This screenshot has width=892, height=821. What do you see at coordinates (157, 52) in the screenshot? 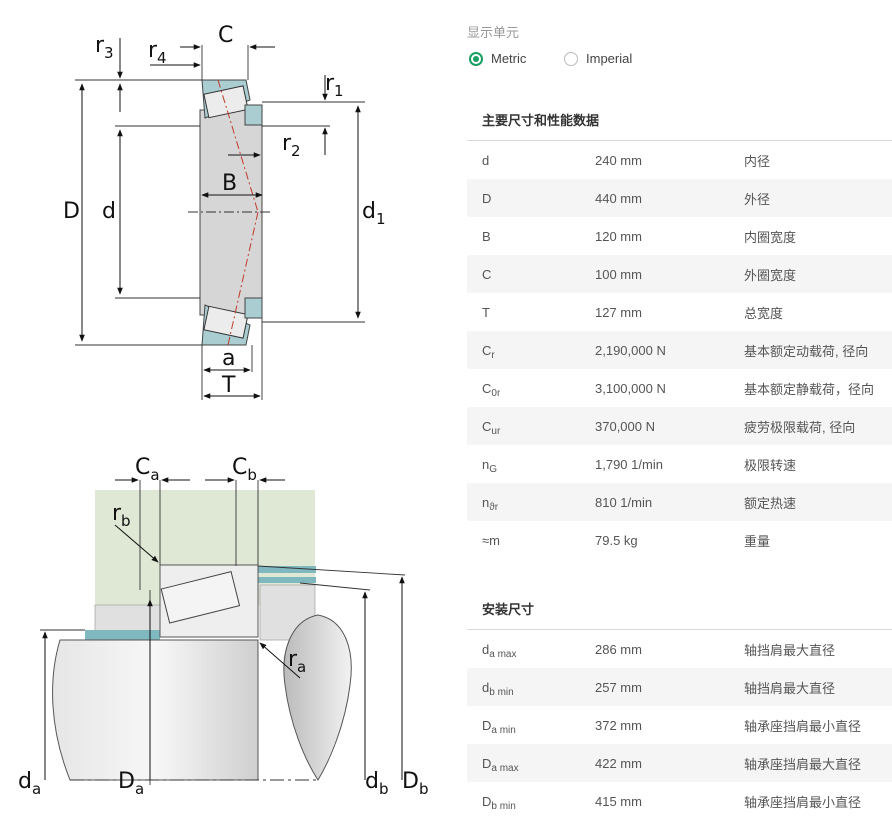
I see `label-r4: r4` at bounding box center [157, 52].